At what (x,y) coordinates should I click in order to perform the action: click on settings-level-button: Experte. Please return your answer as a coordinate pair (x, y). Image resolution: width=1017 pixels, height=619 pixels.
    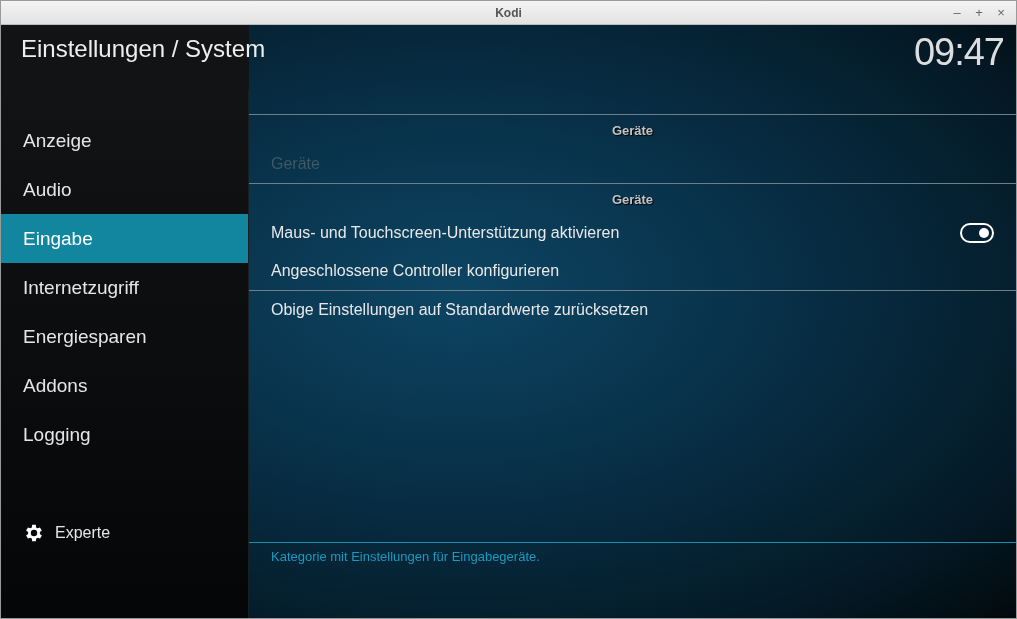
    Looking at the image, I should click on (124, 532).